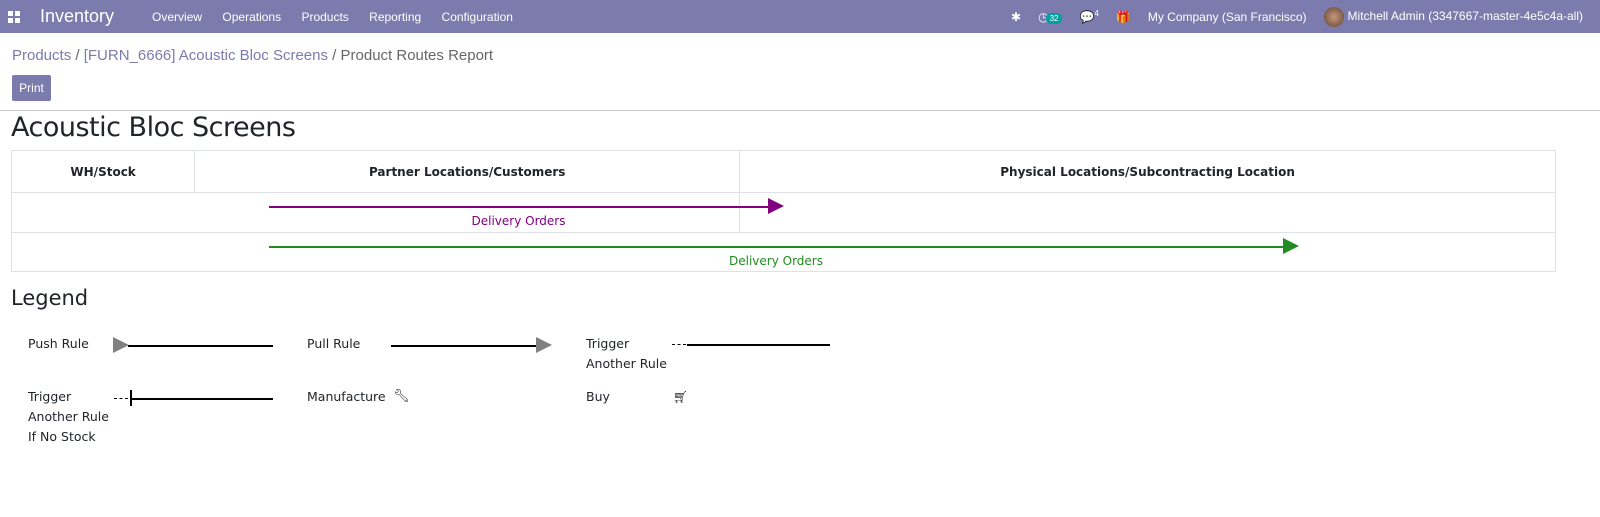  What do you see at coordinates (206, 55) in the screenshot?
I see `breadcrumb-product: [FURN_6666] Acoustic Bloc Screens` at bounding box center [206, 55].